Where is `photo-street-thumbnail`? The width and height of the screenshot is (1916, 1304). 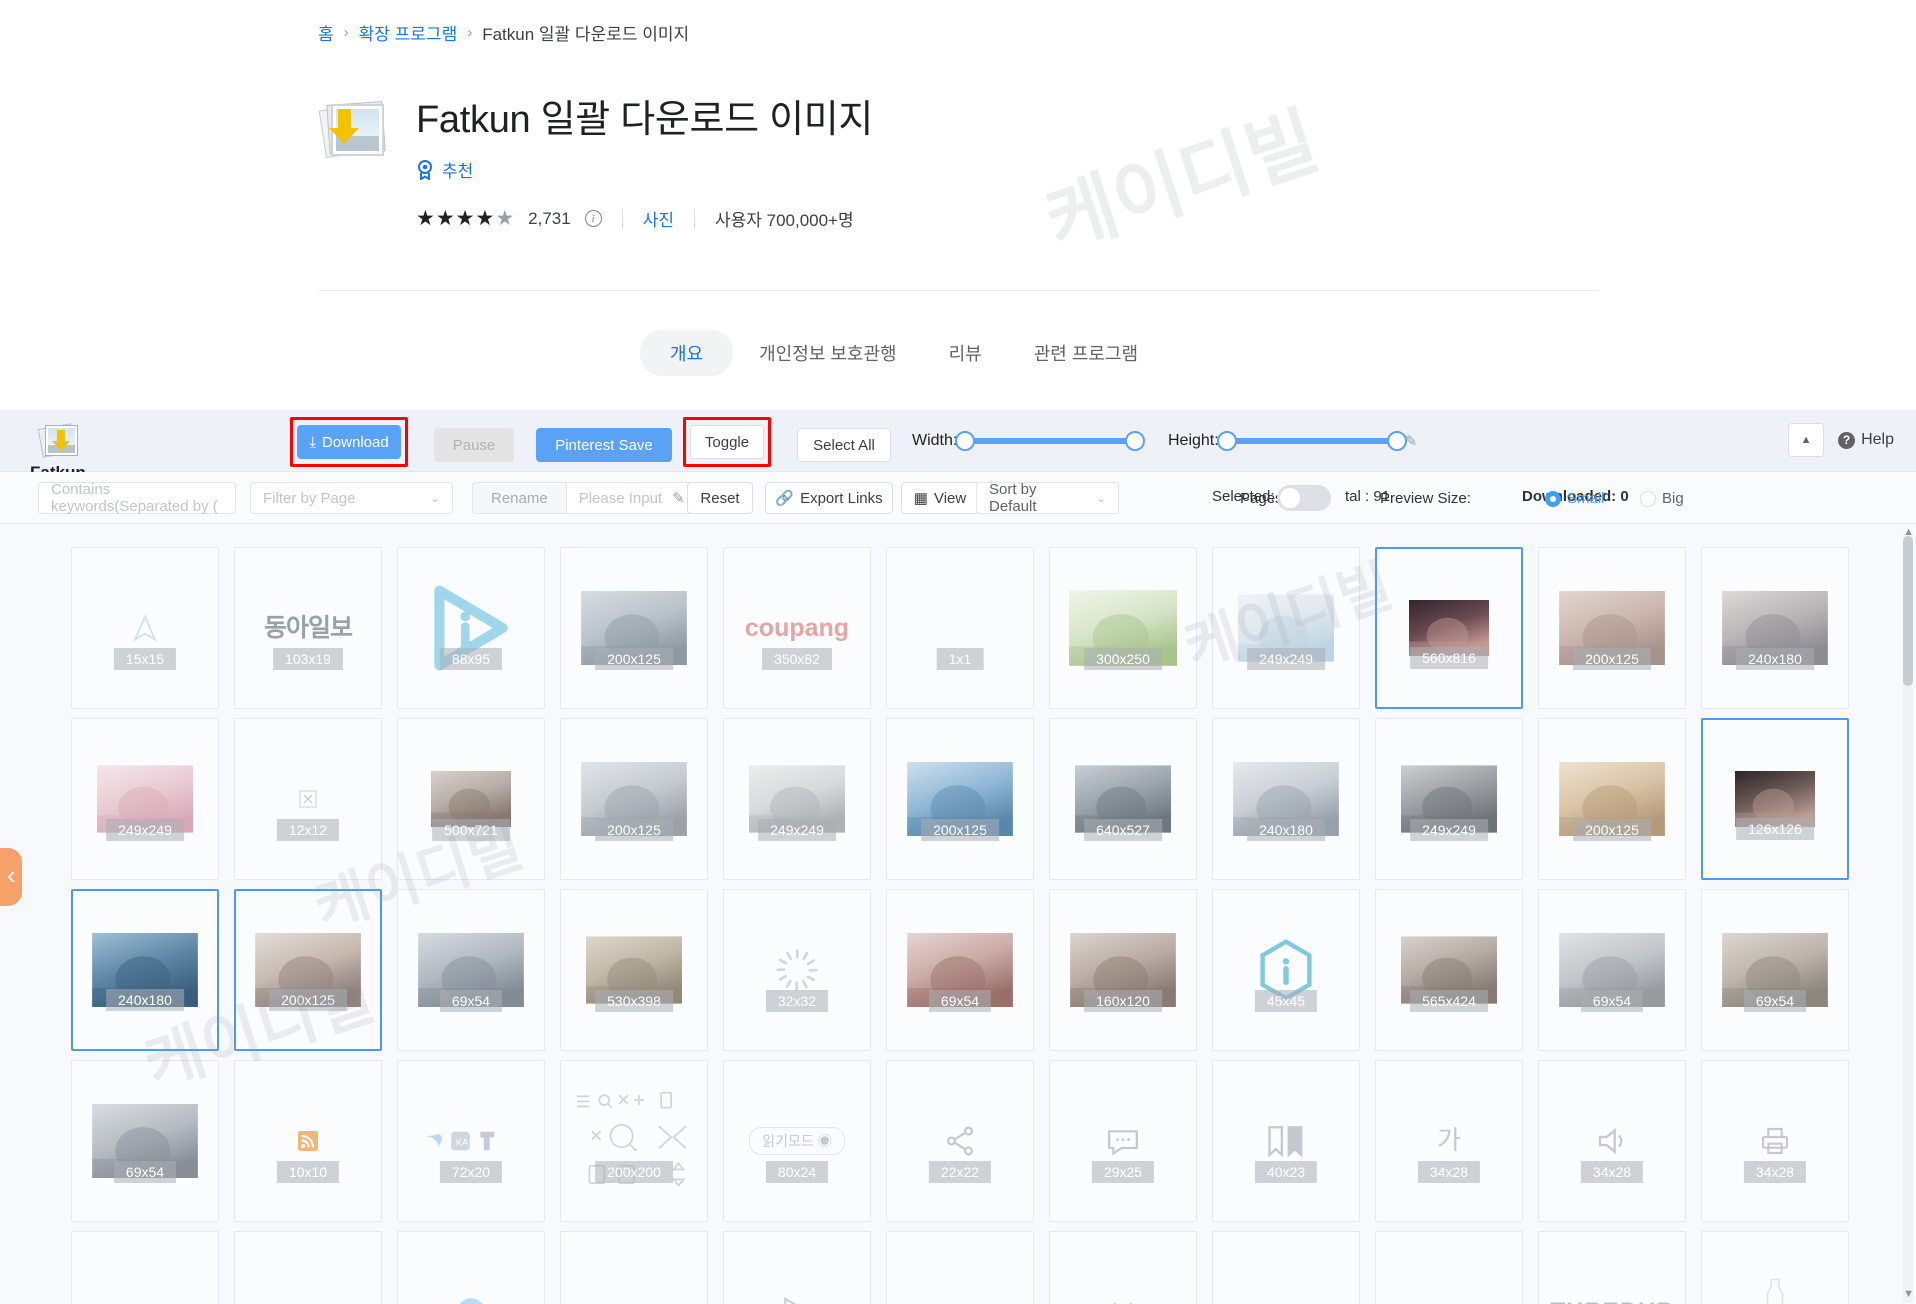 photo-street-thumbnail is located at coordinates (634, 628).